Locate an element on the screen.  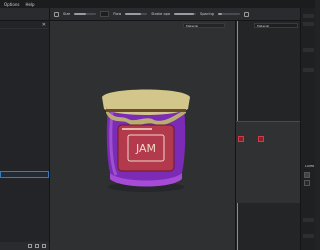
tool-properties-bar: Size Flow Stroke opa Spacing is located at coordinates (175, 14).